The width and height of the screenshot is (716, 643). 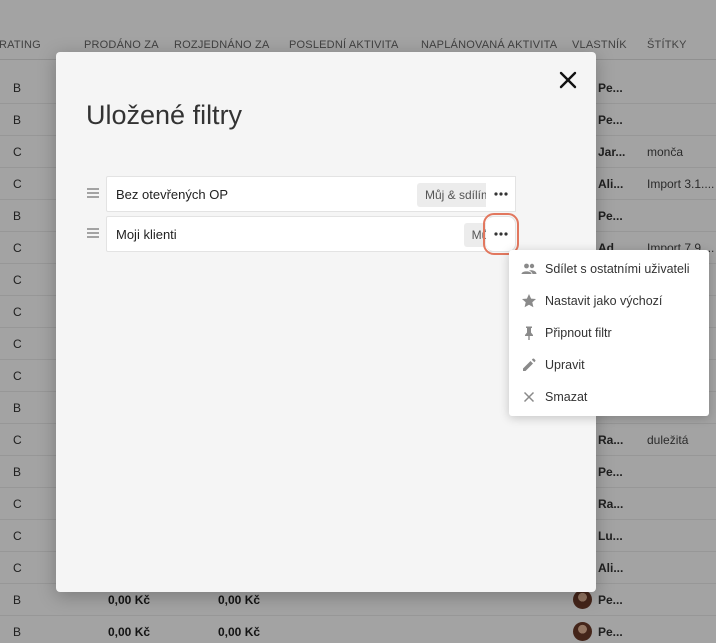 What do you see at coordinates (529, 333) in the screenshot?
I see `pin-icon` at bounding box center [529, 333].